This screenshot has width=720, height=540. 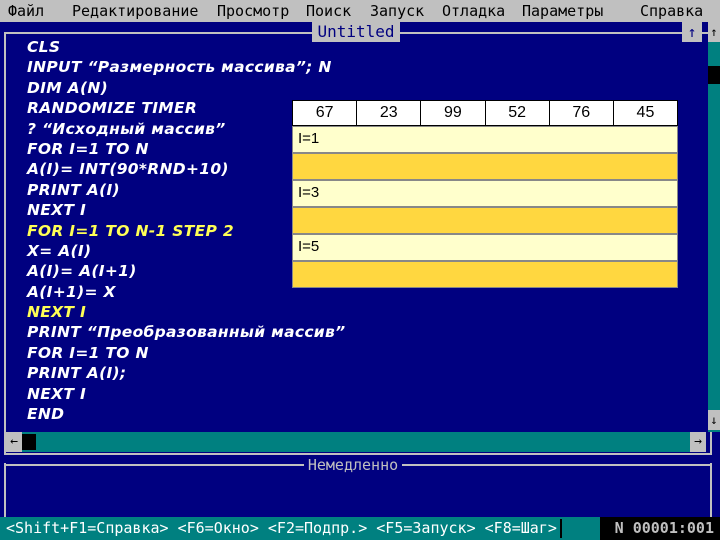 What do you see at coordinates (389, 113) in the screenshot?
I see `array-cell: 23` at bounding box center [389, 113].